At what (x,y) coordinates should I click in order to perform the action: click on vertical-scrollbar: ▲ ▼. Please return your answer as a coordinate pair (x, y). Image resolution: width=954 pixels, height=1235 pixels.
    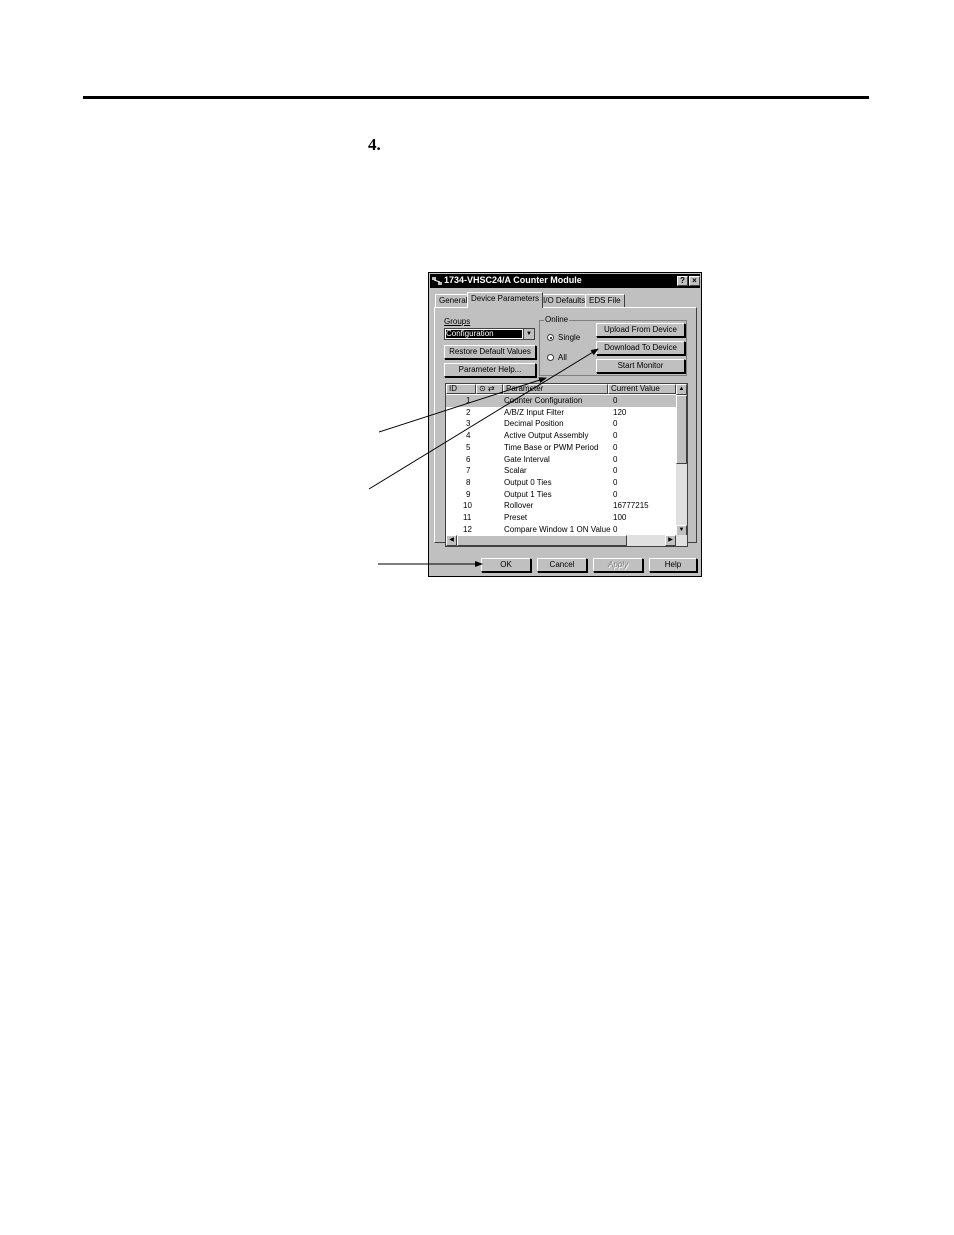
    Looking at the image, I should click on (681, 460).